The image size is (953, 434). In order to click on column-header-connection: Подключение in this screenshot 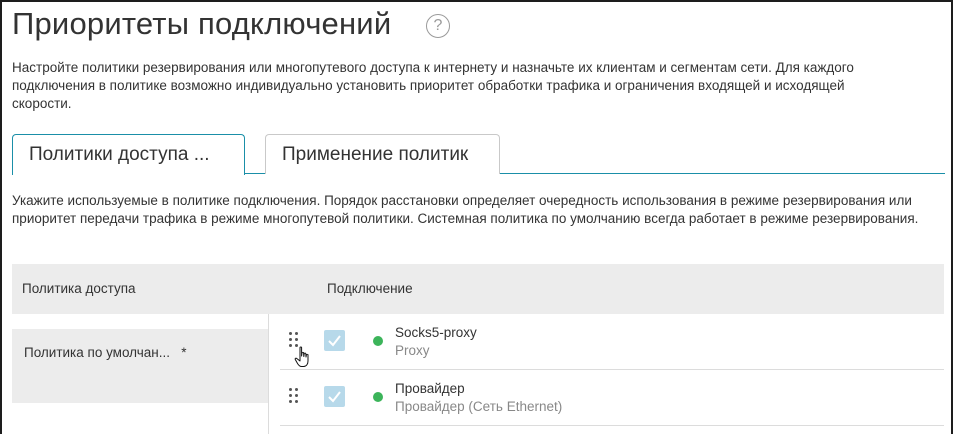, I will do `click(370, 288)`.